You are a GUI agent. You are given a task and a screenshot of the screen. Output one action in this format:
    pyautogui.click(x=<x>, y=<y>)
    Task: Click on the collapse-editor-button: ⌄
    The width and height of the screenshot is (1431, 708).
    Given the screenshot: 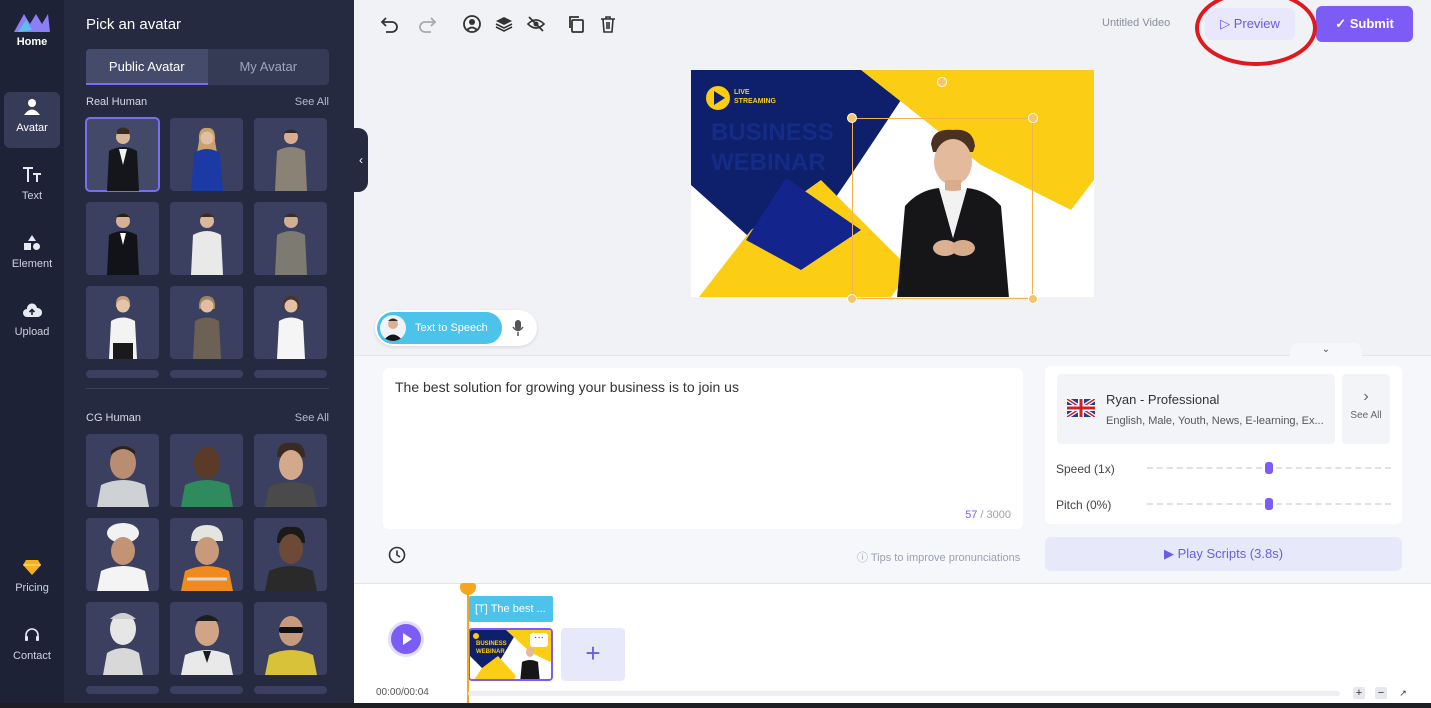 What is the action you would take?
    pyautogui.click(x=1326, y=350)
    